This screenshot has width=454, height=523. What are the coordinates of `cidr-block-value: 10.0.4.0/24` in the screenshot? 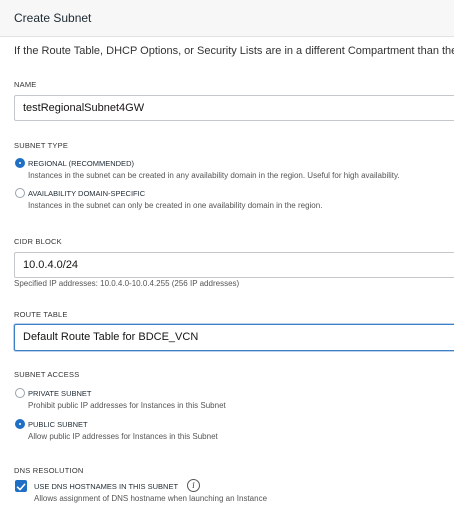 It's located at (51, 265).